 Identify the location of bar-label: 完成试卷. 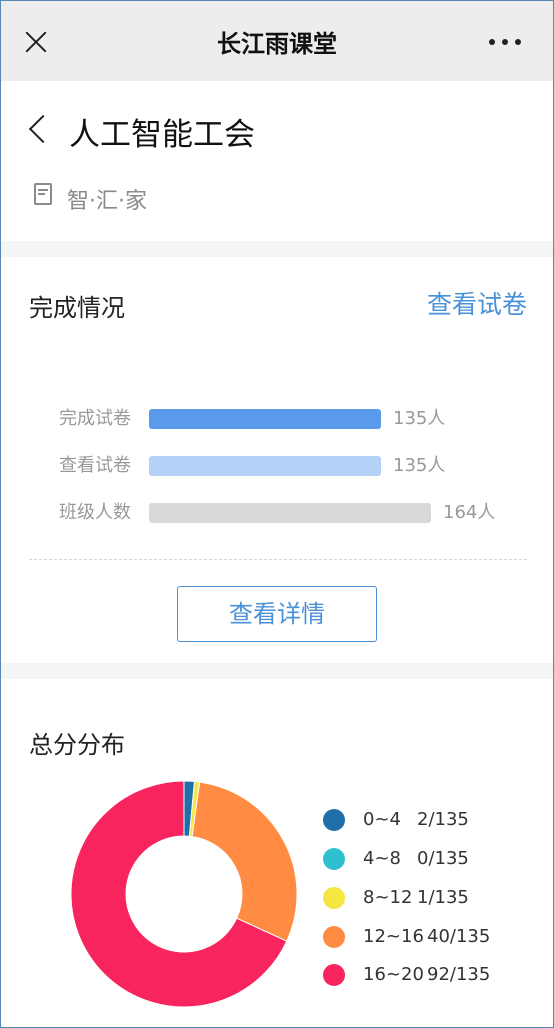
(95, 418).